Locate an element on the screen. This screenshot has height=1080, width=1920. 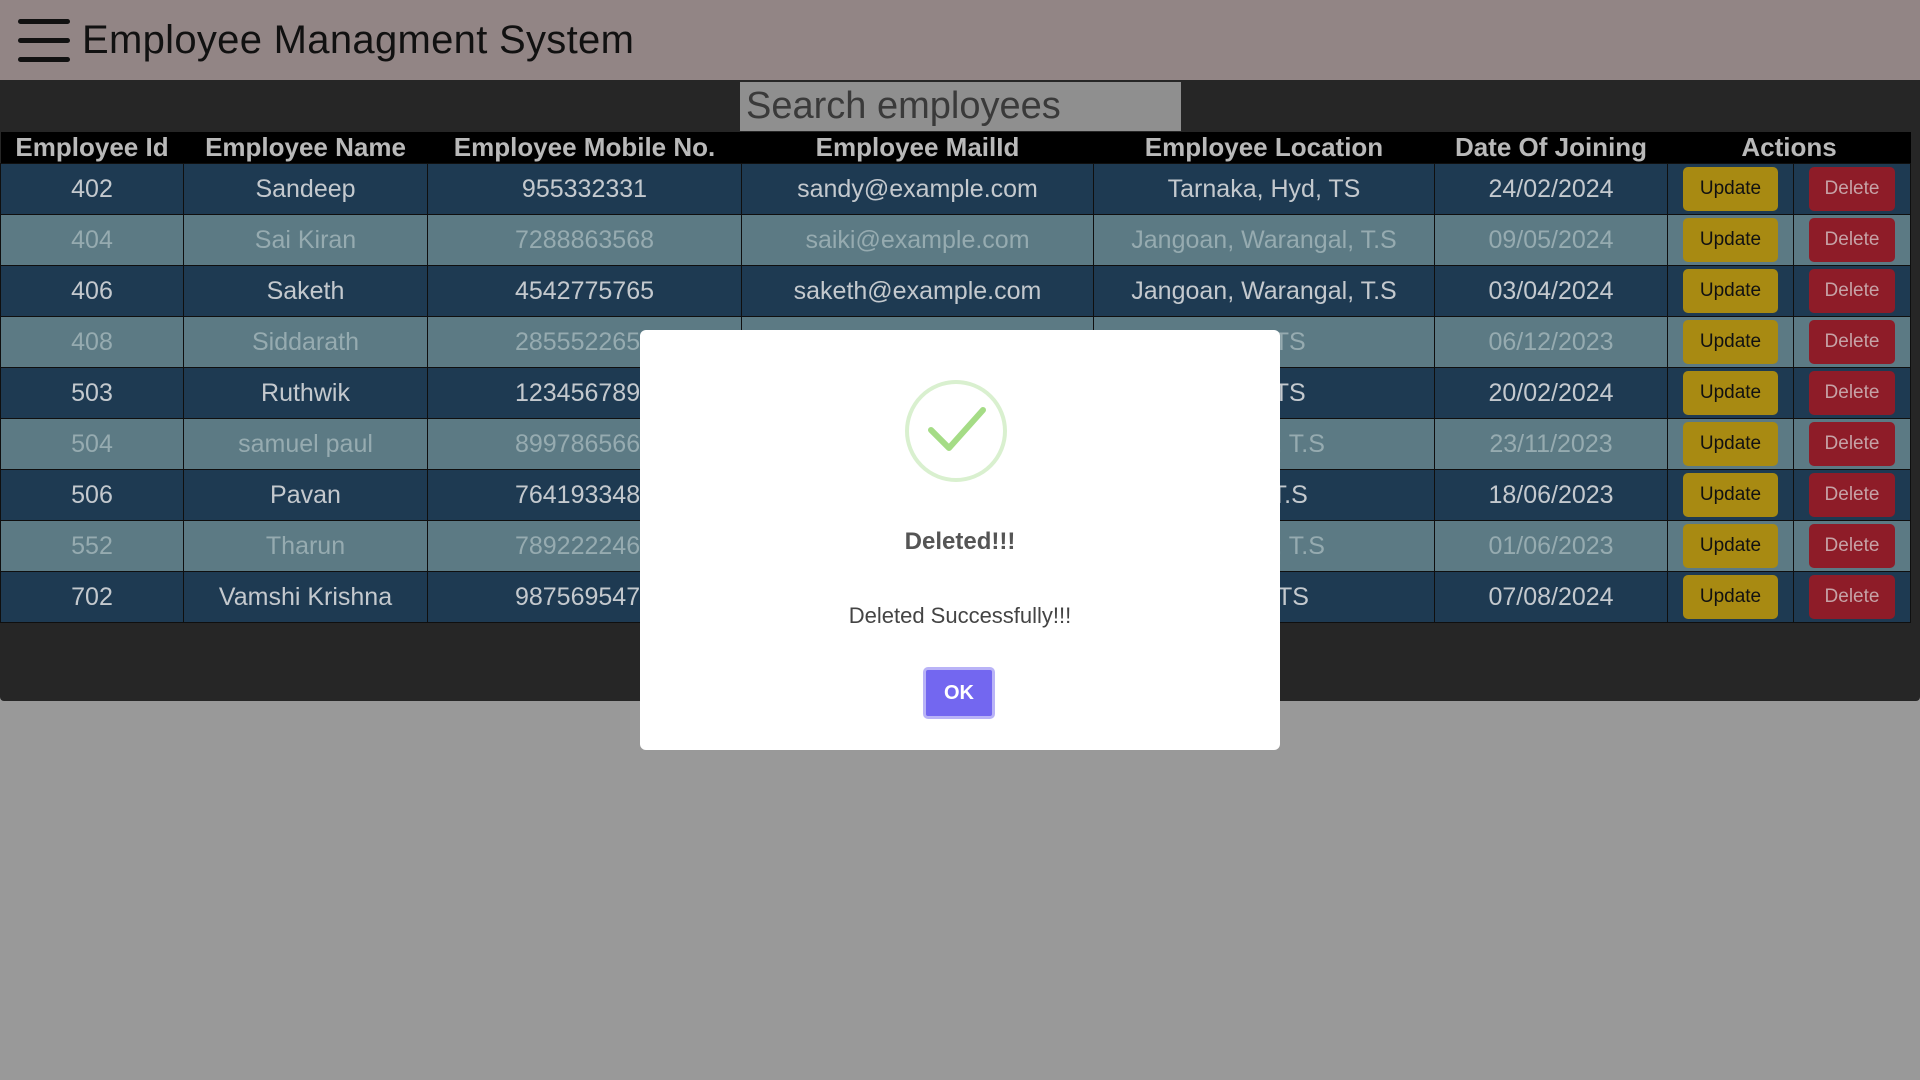
success-dialog: Deleted!!! Deleted Successfully!!! OK is located at coordinates (960, 540).